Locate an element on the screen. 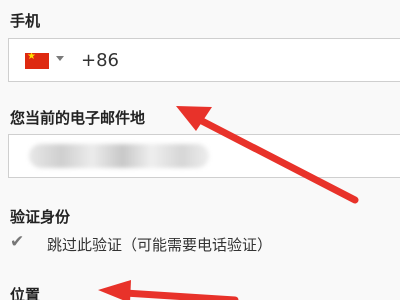 Image resolution: width=400 pixels, height=300 pixels. red-arrow-upper is located at coordinates (267, 155).